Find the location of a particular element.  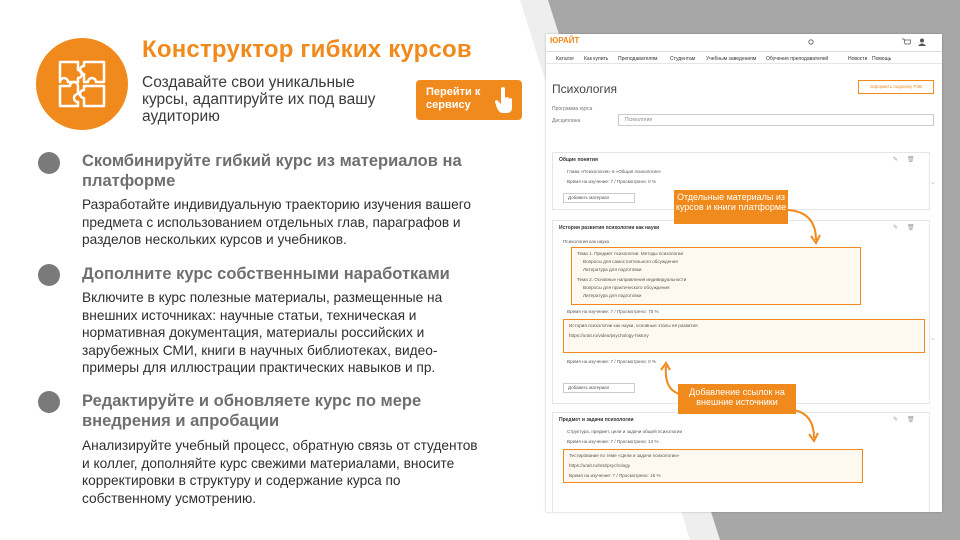

site-header: ЮРАЙТ is located at coordinates (744, 43).